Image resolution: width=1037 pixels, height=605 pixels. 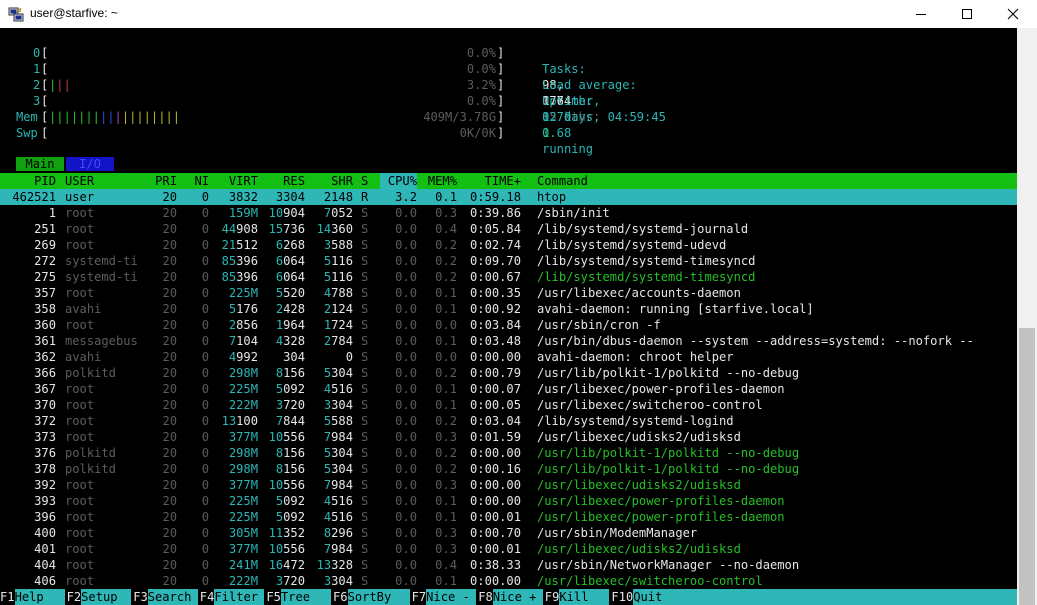 What do you see at coordinates (577, 597) in the screenshot?
I see `fkey-kill: F9Kill` at bounding box center [577, 597].